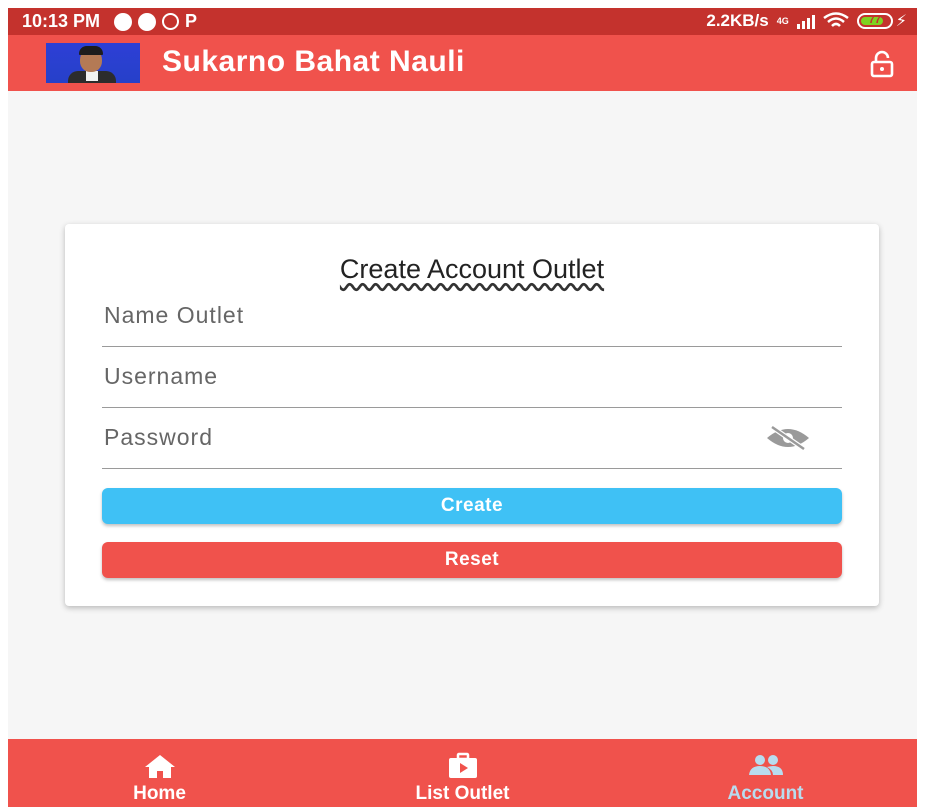 This screenshot has width=925, height=807. Describe the element at coordinates (424, 376) in the screenshot. I see `username-input` at that location.